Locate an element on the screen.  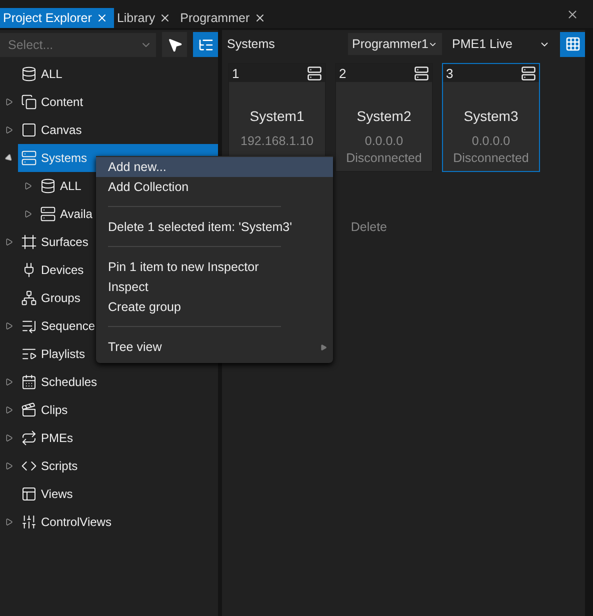
ip-address: 192.168.1.10 is located at coordinates (277, 141).